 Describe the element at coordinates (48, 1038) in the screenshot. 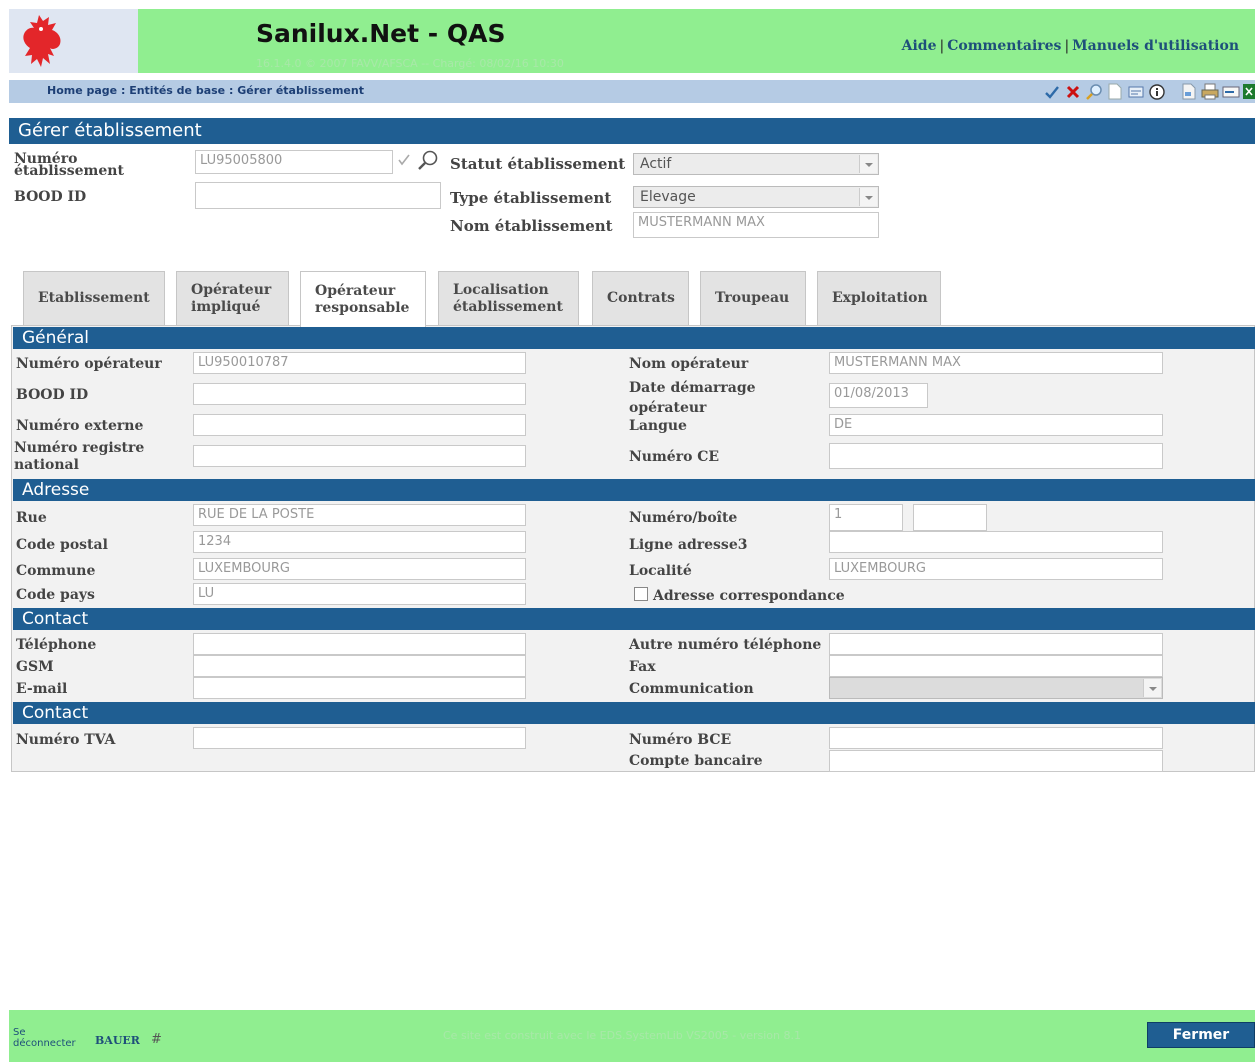

I see `logout-link: Se déconnecter` at that location.